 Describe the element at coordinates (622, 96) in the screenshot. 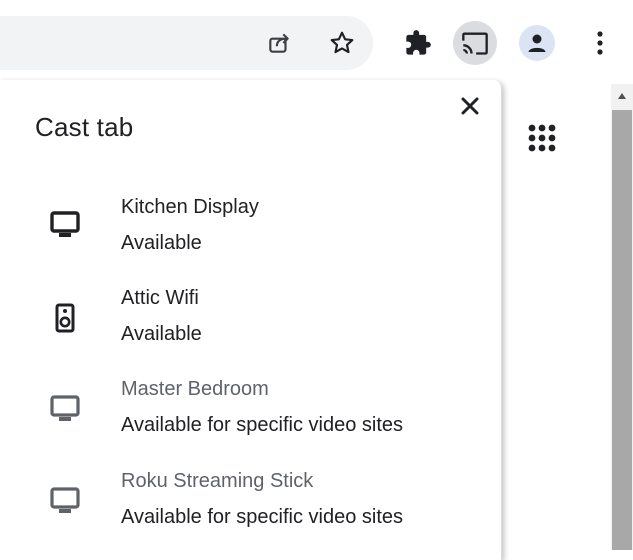

I see `scroll-up-arrow-icon` at that location.